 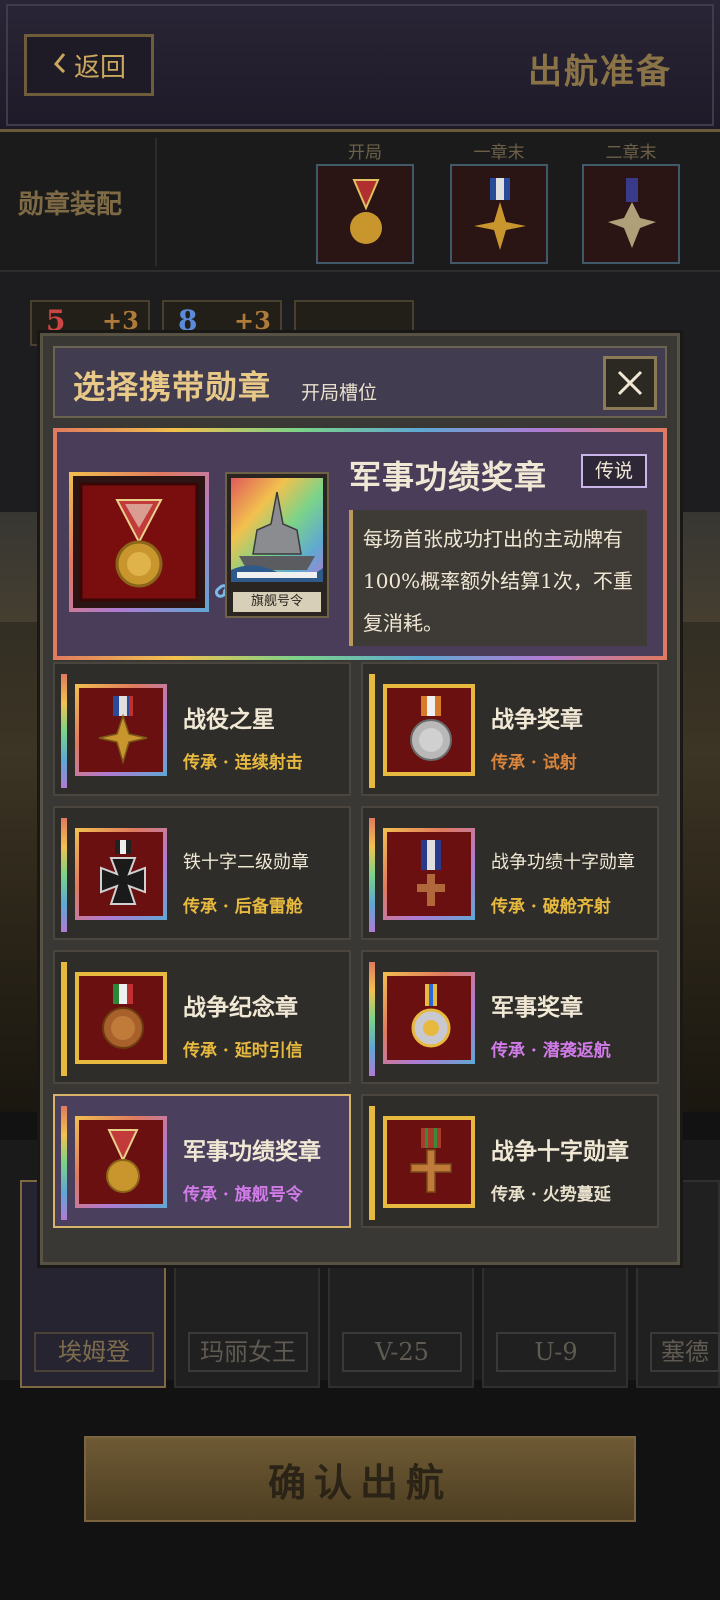 I want to click on medal-slot-chapter2, so click(x=631, y=214).